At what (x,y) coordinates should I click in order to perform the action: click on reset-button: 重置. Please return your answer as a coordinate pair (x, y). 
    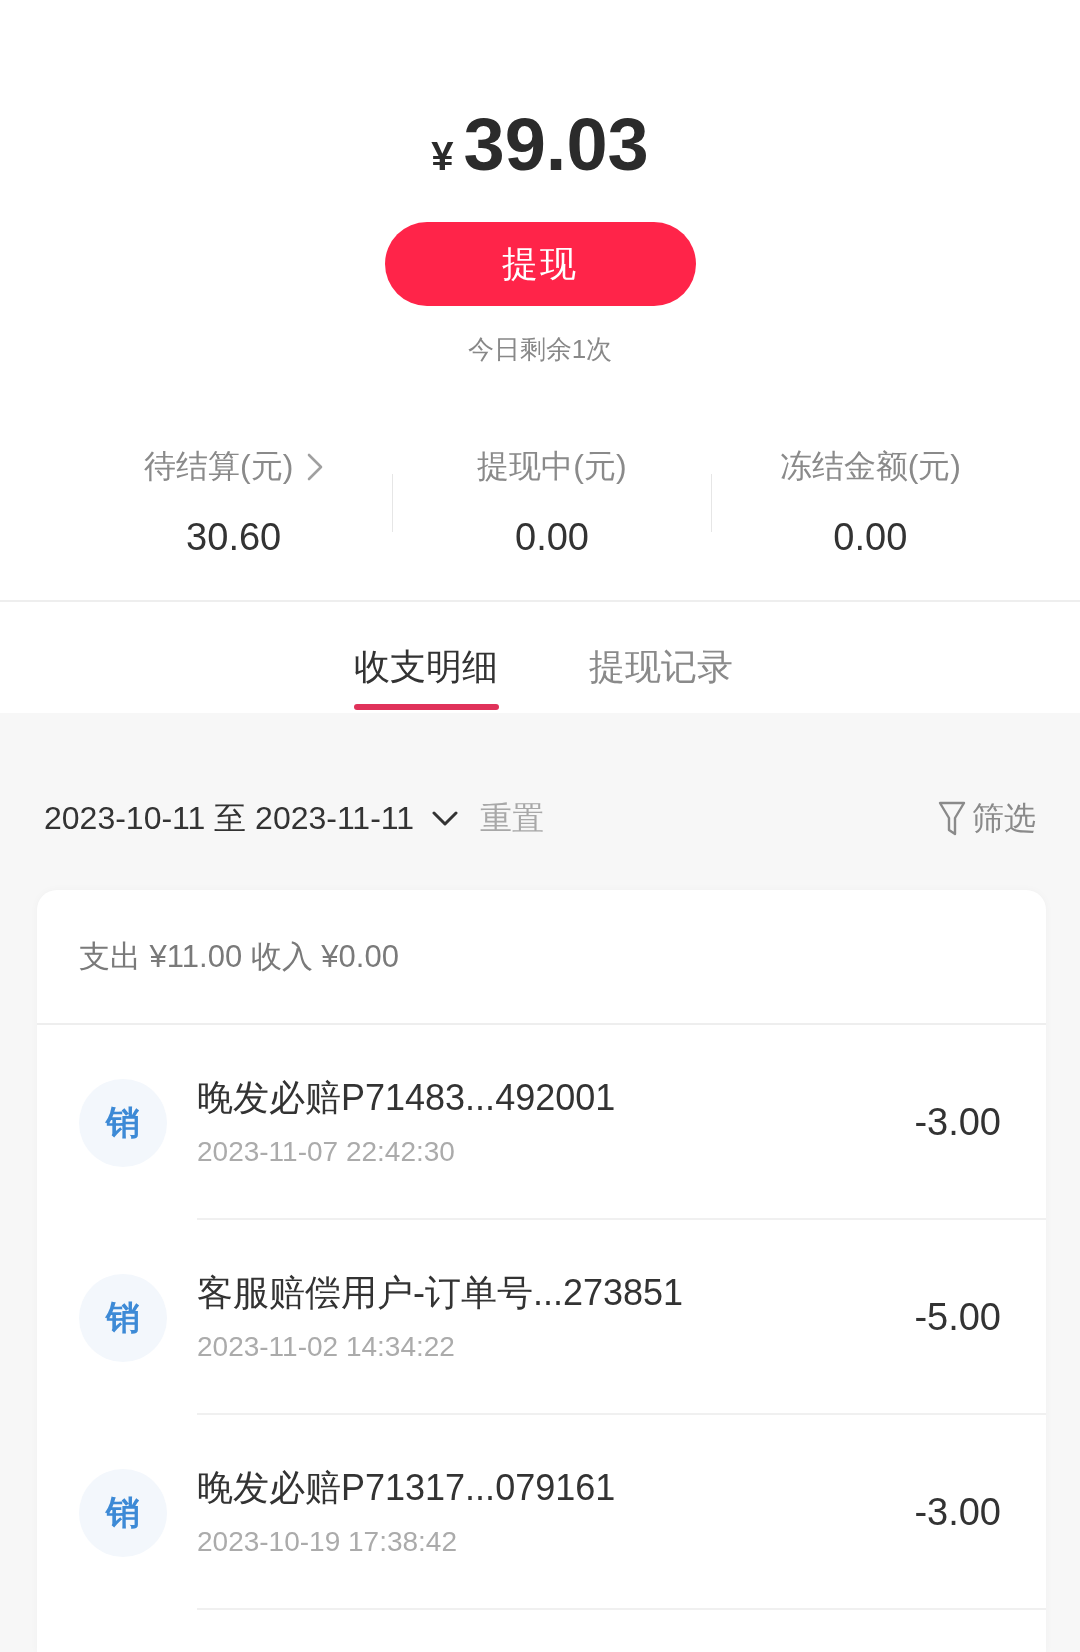
    Looking at the image, I should click on (512, 819).